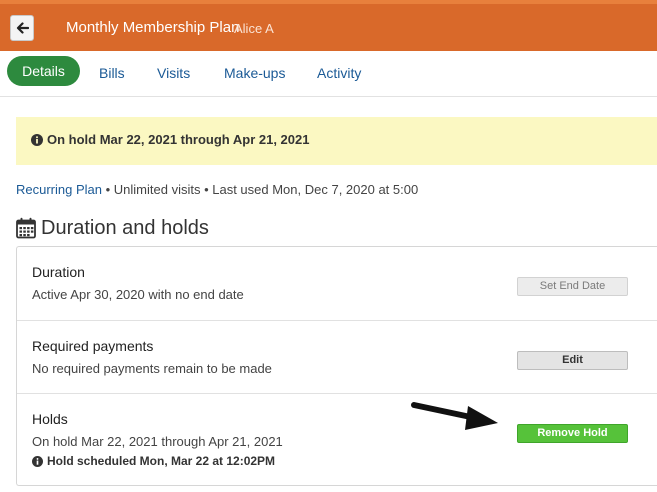 The width and height of the screenshot is (657, 492). What do you see at coordinates (161, 461) in the screenshot?
I see `hold-scheduled-text: Hold scheduled Mon, Mar 22 at 12:02PM` at bounding box center [161, 461].